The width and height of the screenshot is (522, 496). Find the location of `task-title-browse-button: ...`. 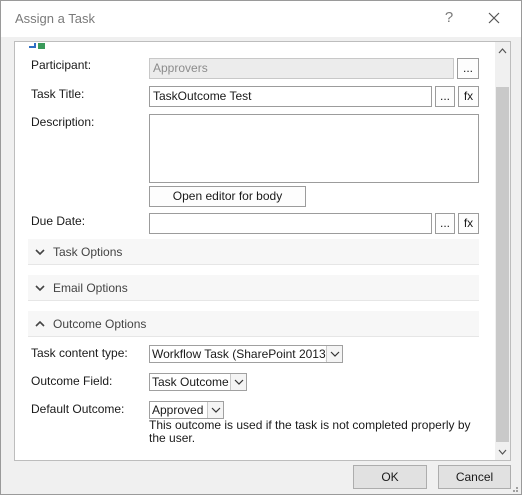

task-title-browse-button: ... is located at coordinates (445, 96).